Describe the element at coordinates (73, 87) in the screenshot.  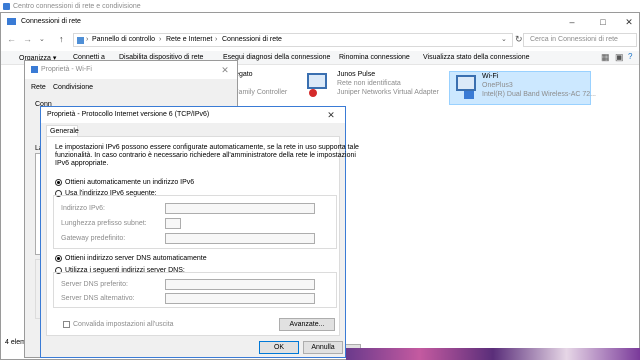
I see `tab-sharing: Condivisione` at that location.